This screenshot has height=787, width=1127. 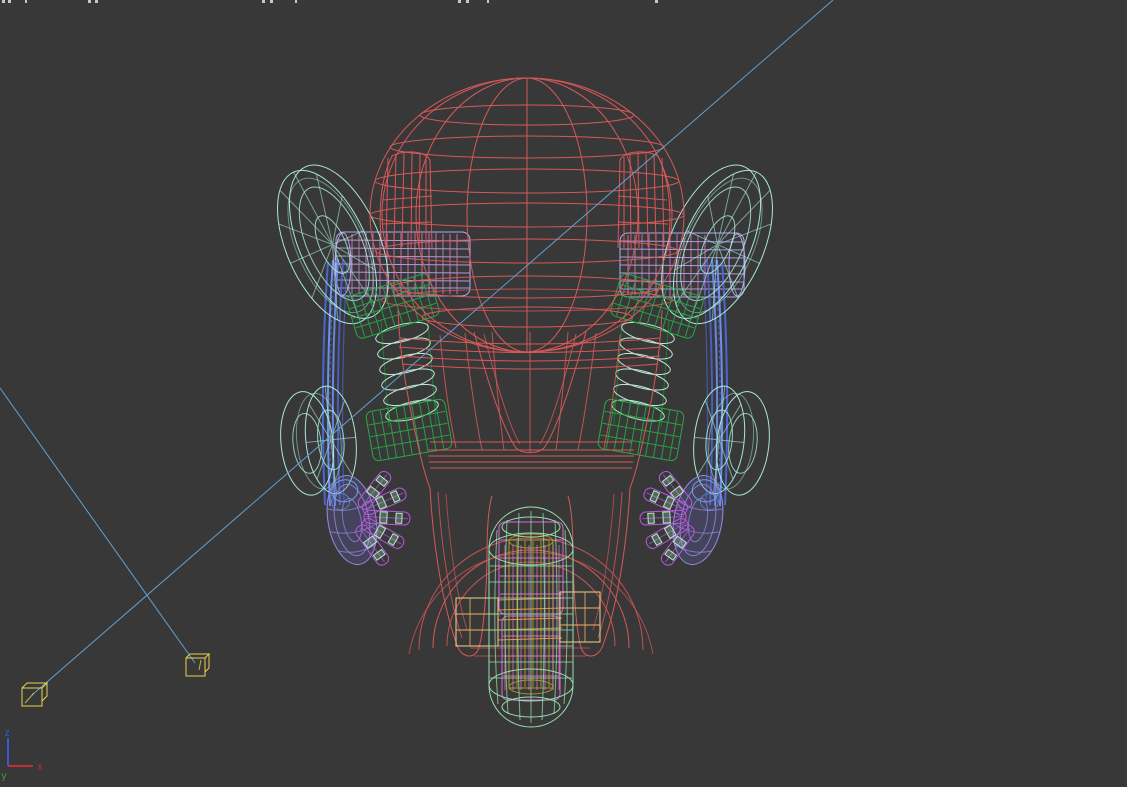 What do you see at coordinates (695, 359) in the screenshot?
I see `right-side-assembly` at bounding box center [695, 359].